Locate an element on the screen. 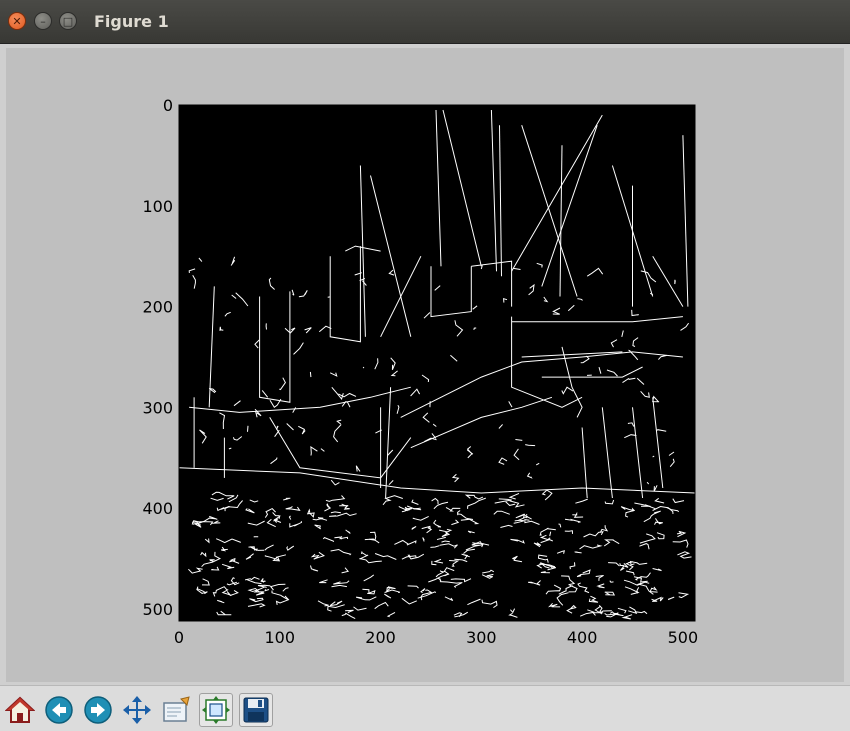 This screenshot has width=850, height=731. back-button is located at coordinates (59, 710).